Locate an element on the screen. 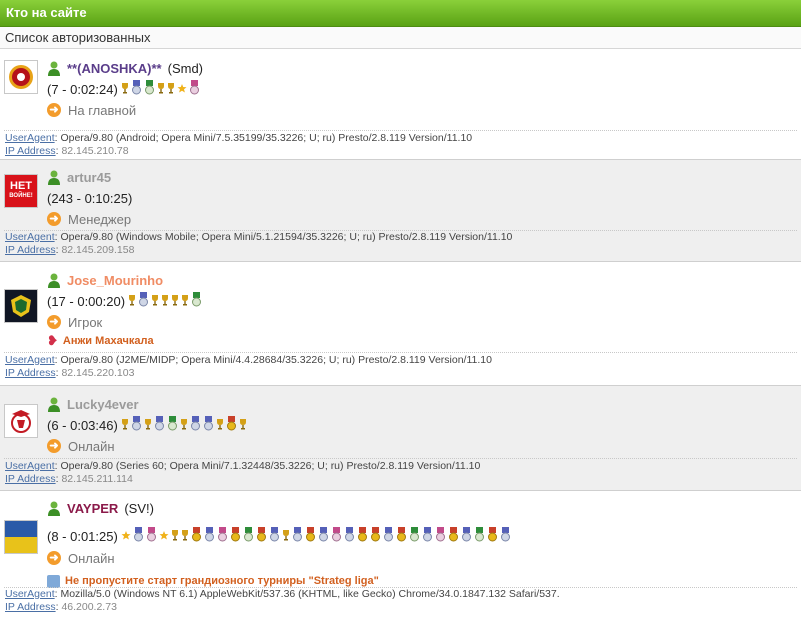  panel-title: Кто на сайте is located at coordinates (46, 12).